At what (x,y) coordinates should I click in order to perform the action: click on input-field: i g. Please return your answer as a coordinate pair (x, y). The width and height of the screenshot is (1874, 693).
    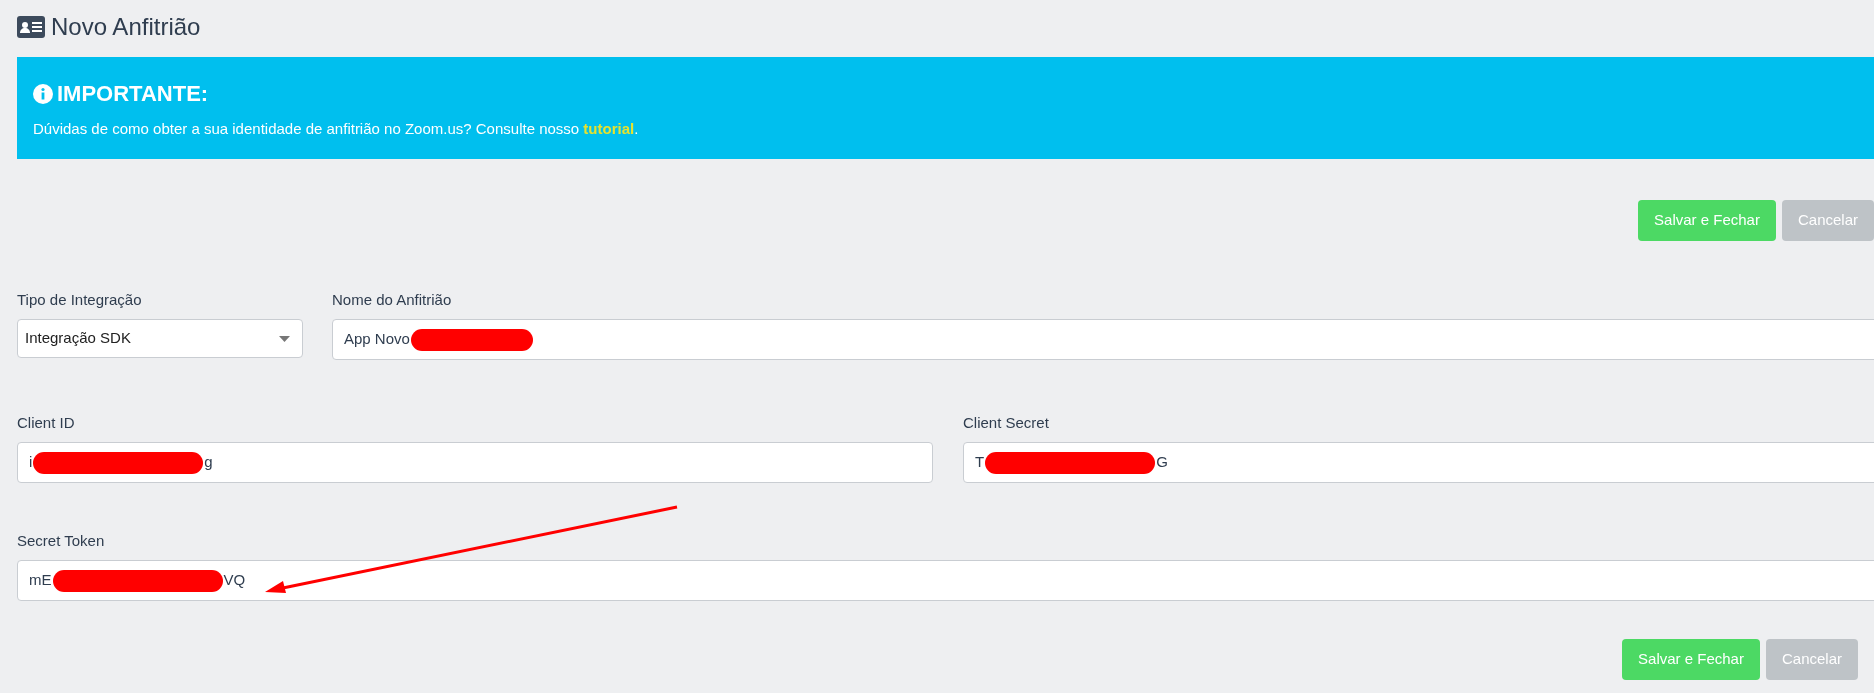
    Looking at the image, I should click on (475, 462).